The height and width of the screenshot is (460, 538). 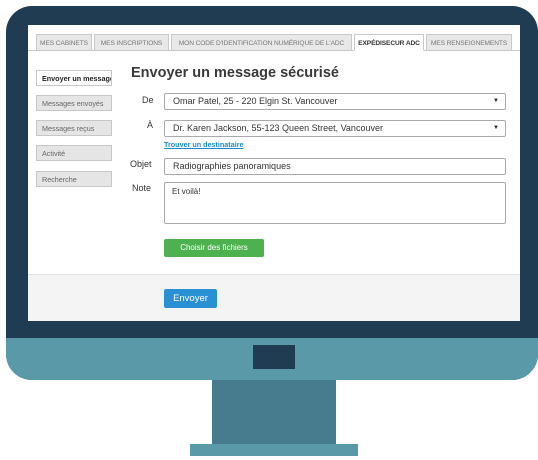 I want to click on tab-mes-cabinets: MES CABINETS, so click(x=64, y=42).